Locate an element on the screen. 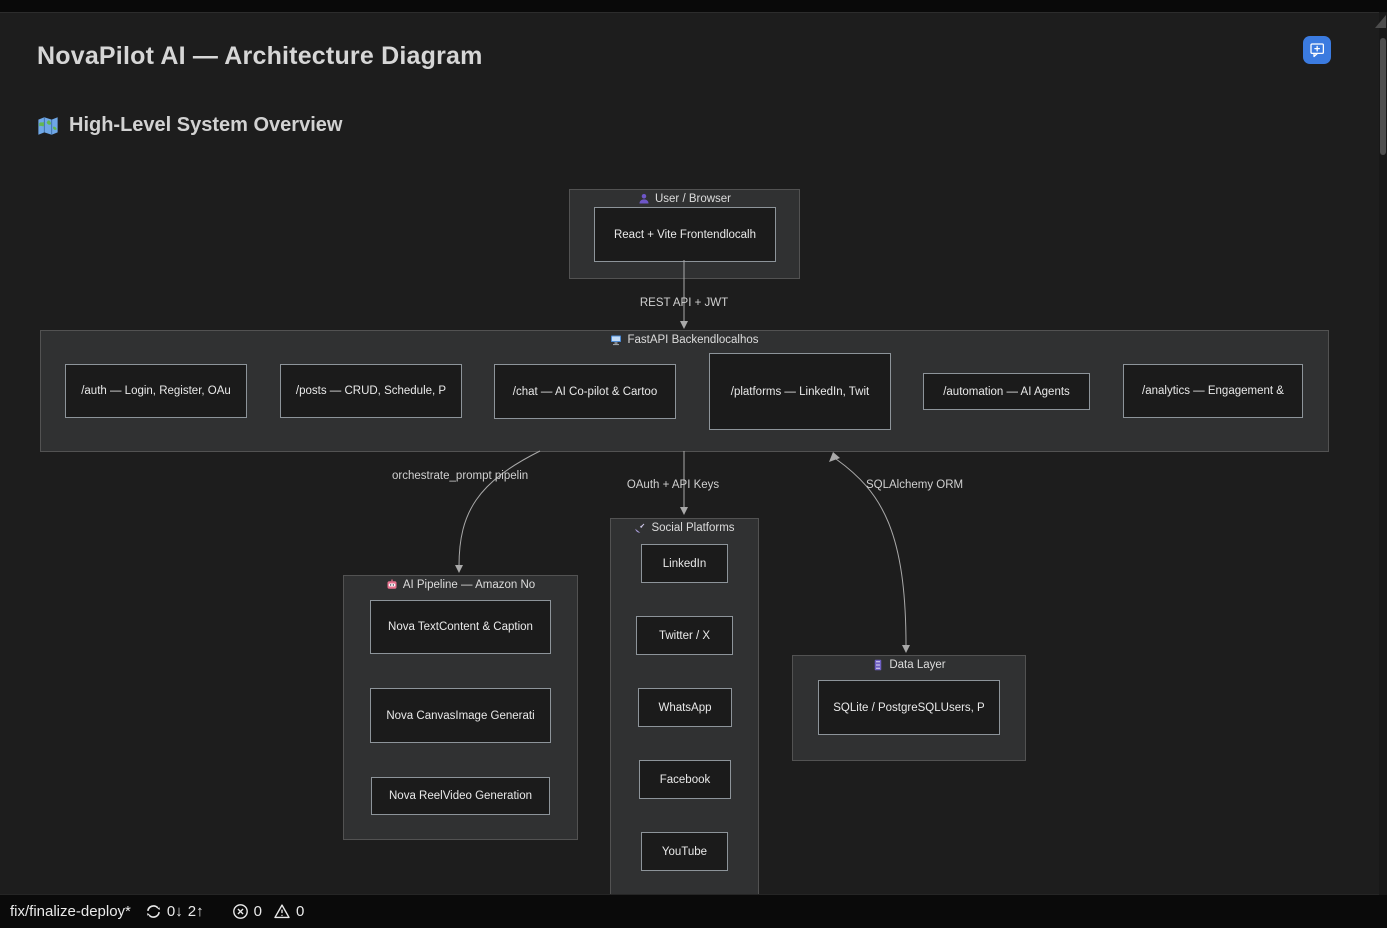 The image size is (1387, 928). person-icon is located at coordinates (644, 199).